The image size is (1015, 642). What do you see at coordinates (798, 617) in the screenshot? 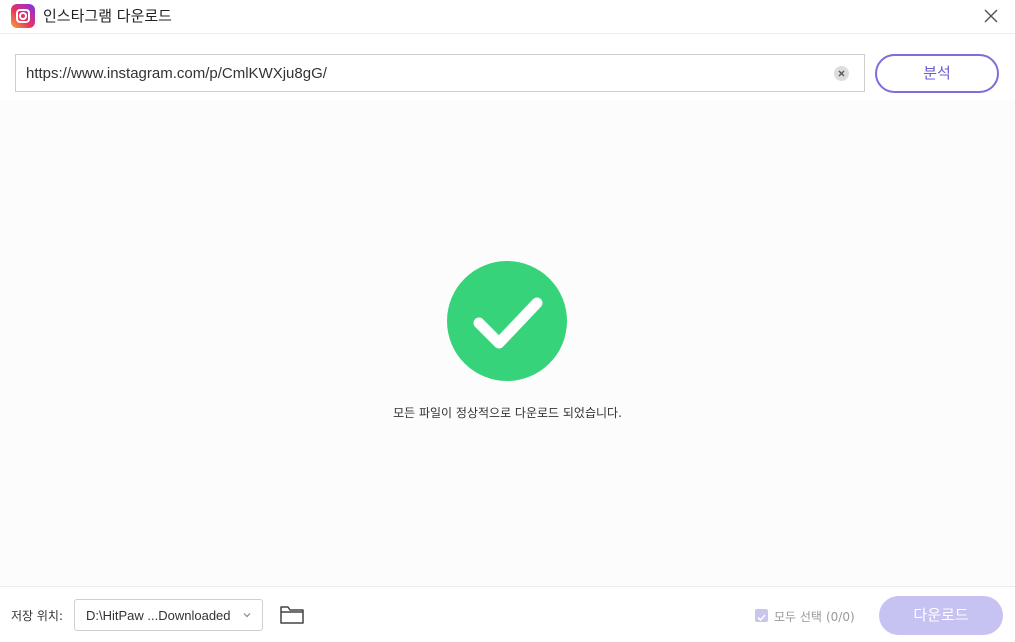
I see `select-all-label: 모두 선택` at bounding box center [798, 617].